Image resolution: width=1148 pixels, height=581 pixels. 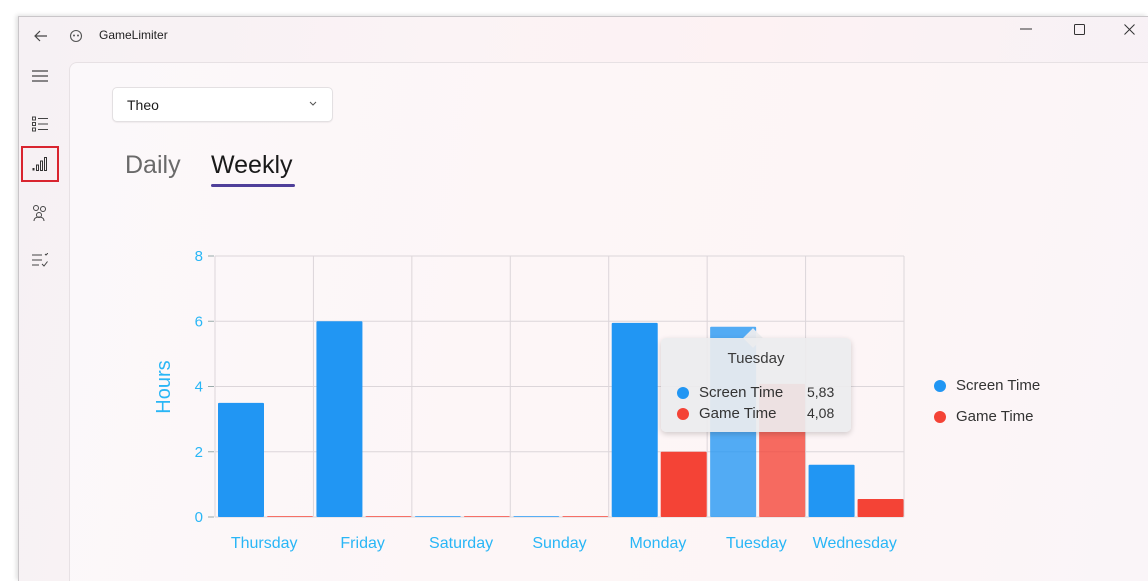 I want to click on bar-screen-time-monday, so click(x=634, y=419).